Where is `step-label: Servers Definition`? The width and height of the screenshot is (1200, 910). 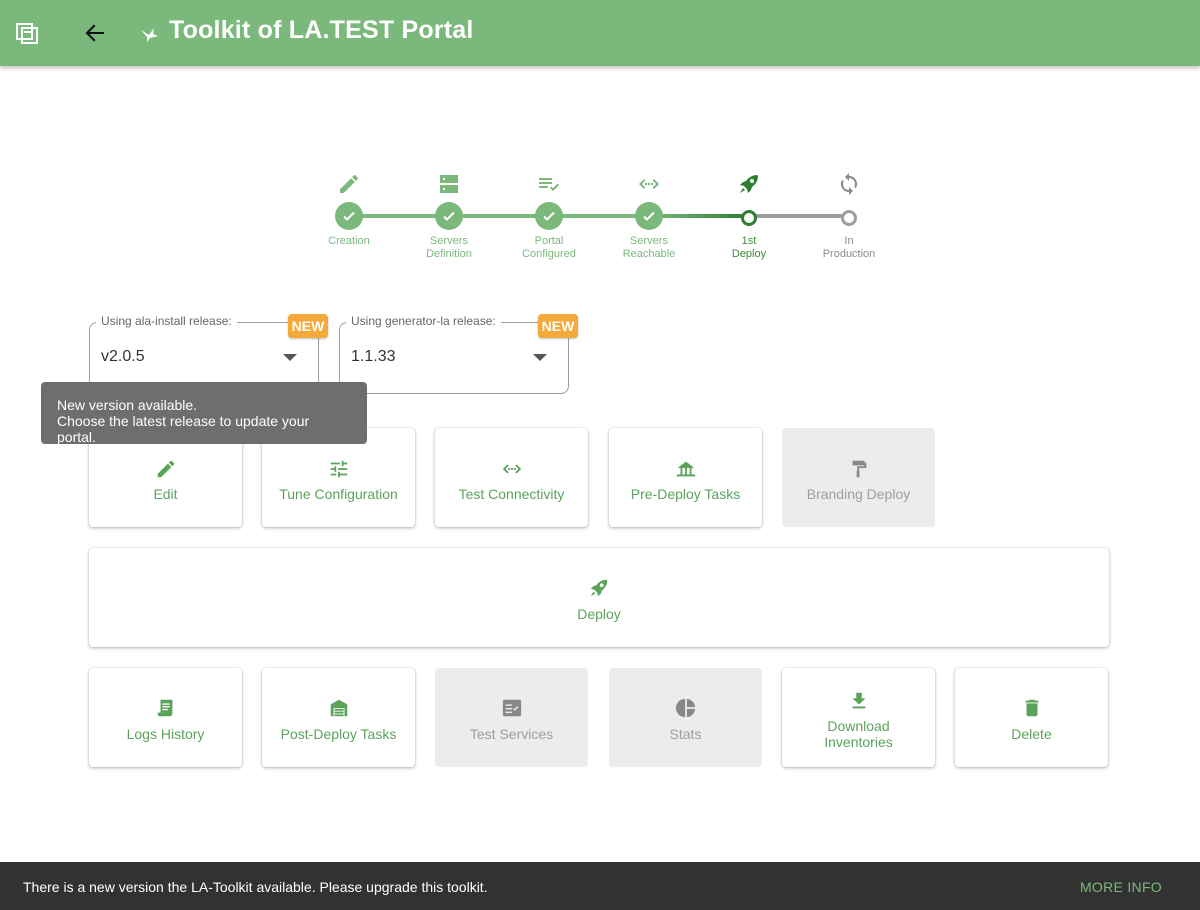
step-label: Servers Definition is located at coordinates (449, 247).